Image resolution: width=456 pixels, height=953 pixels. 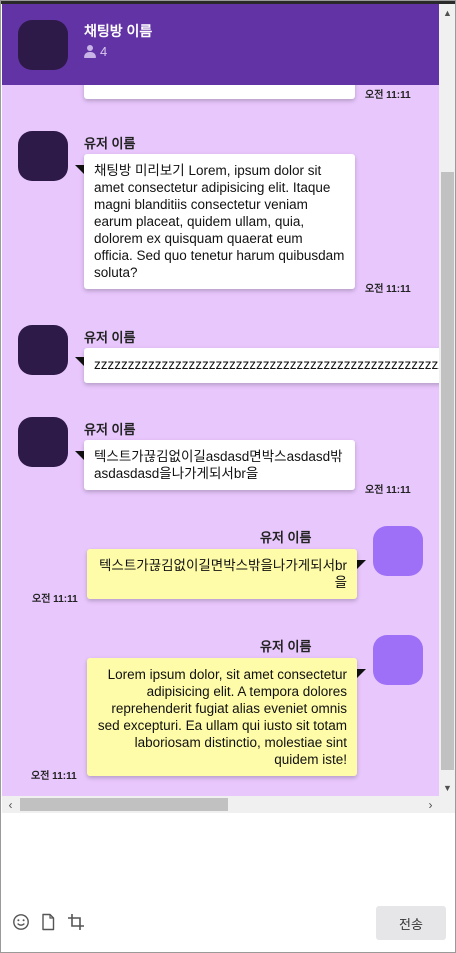 I want to click on vertical-scrollbar: ▲ ▼, so click(x=447, y=400).